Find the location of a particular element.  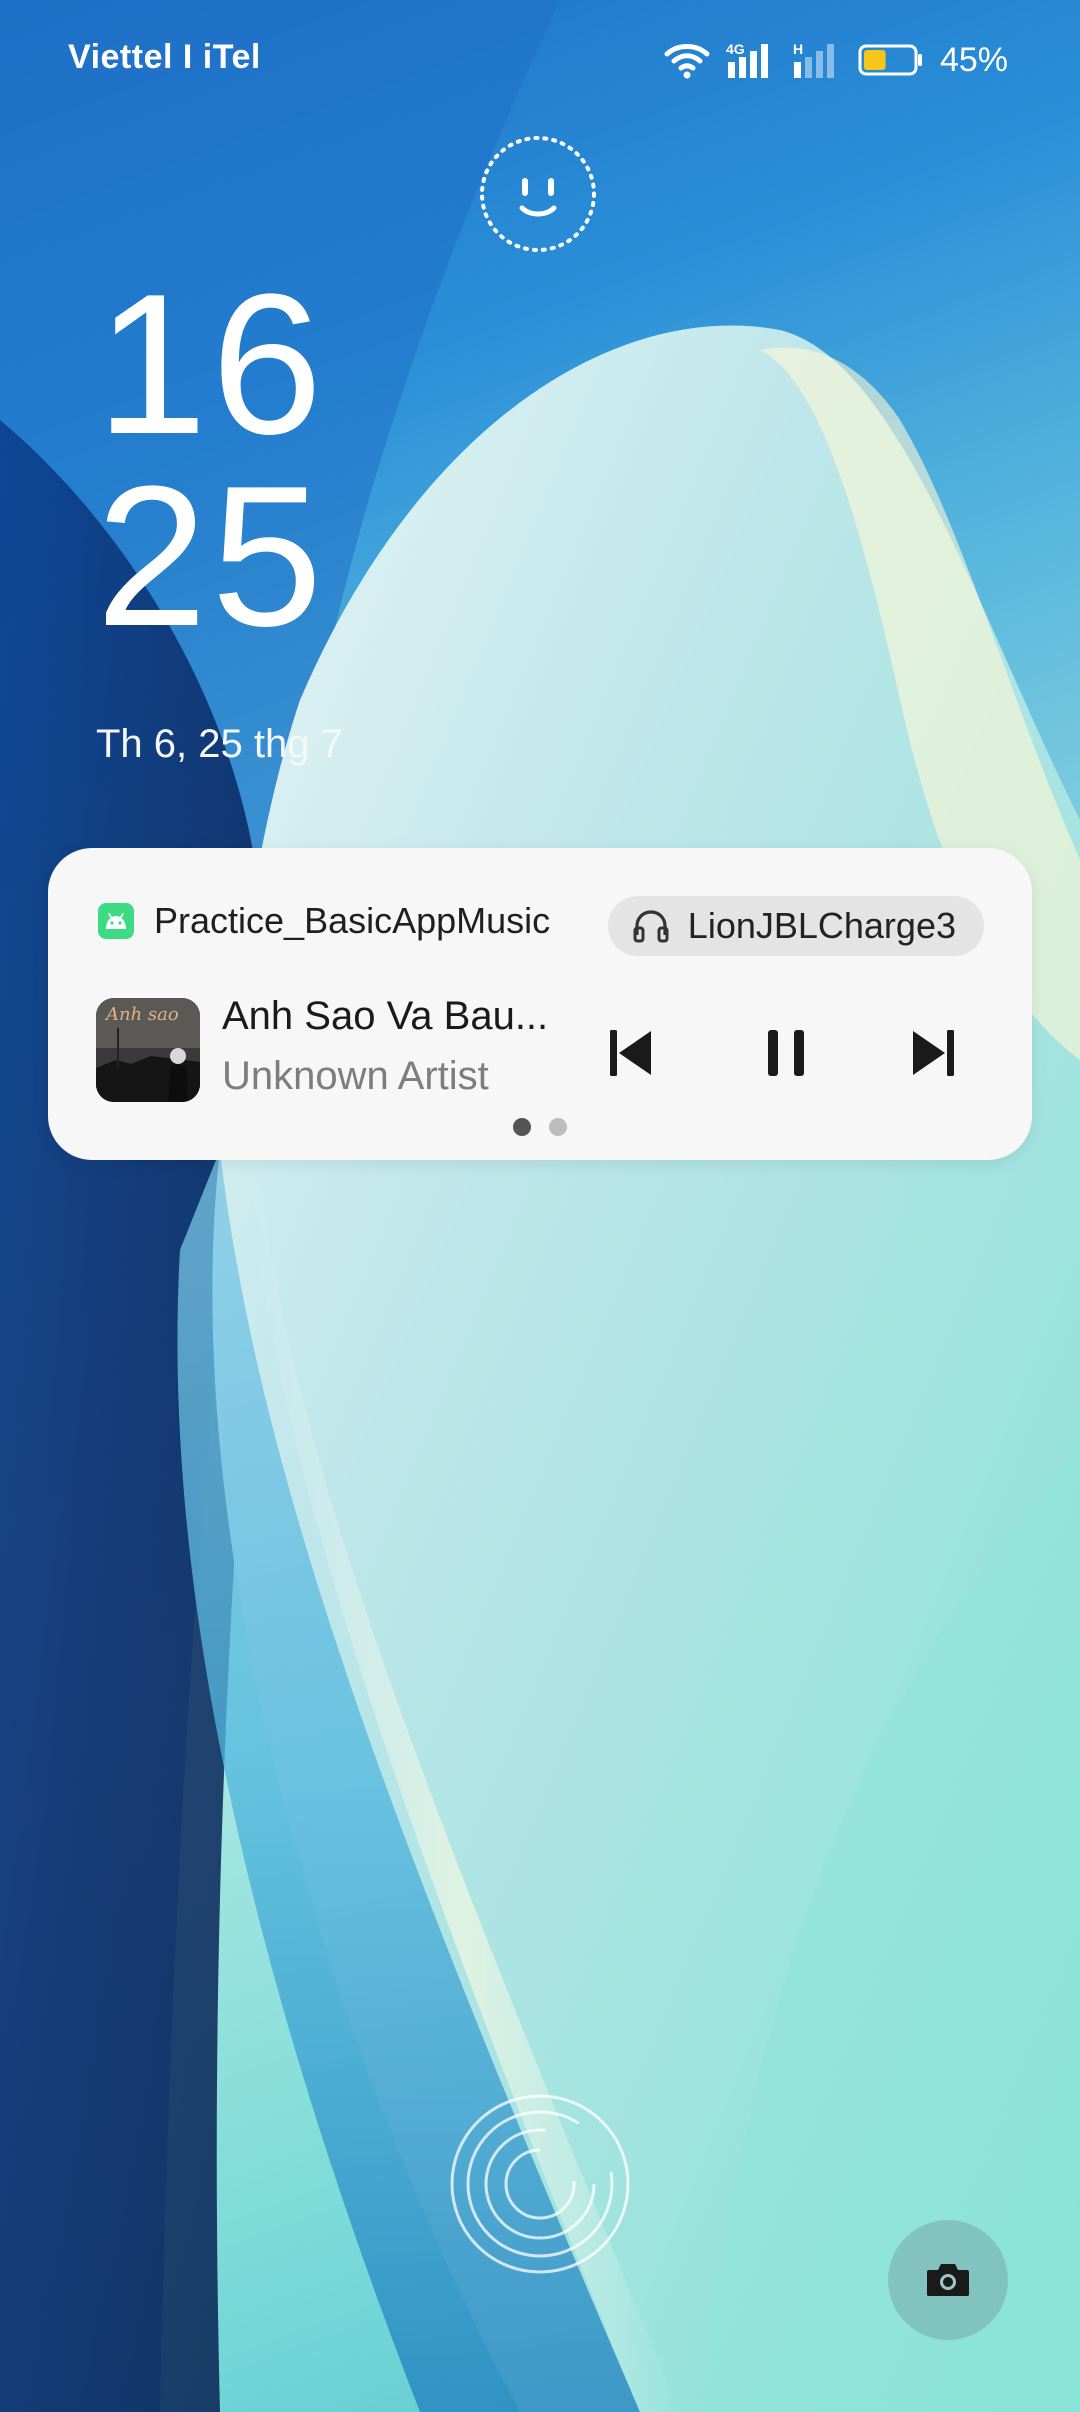

pause-button is located at coordinates (786, 1053).